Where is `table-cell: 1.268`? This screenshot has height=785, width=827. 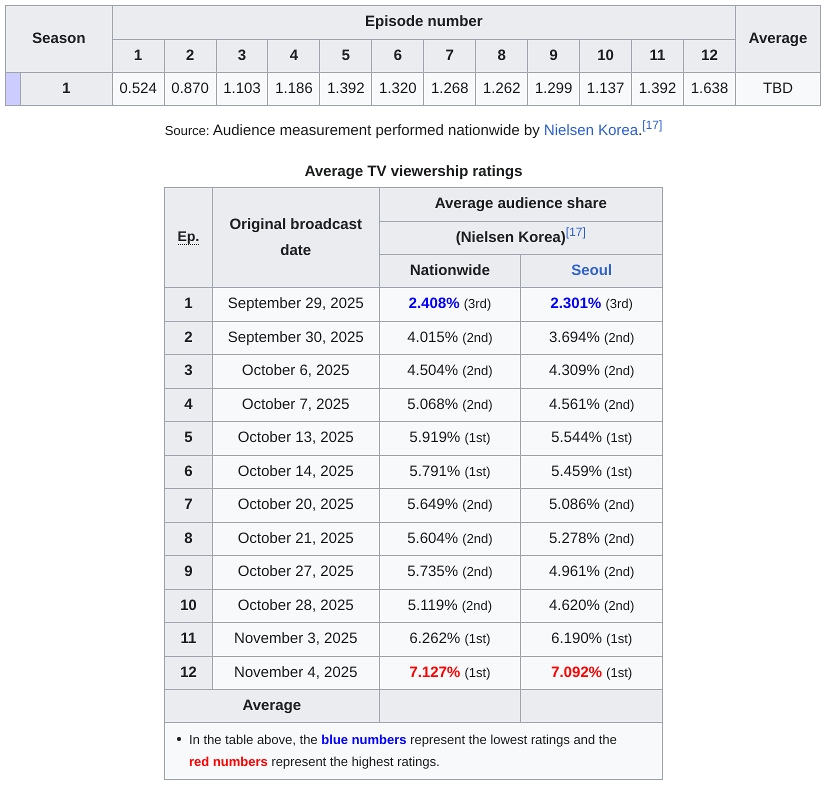 table-cell: 1.268 is located at coordinates (450, 89).